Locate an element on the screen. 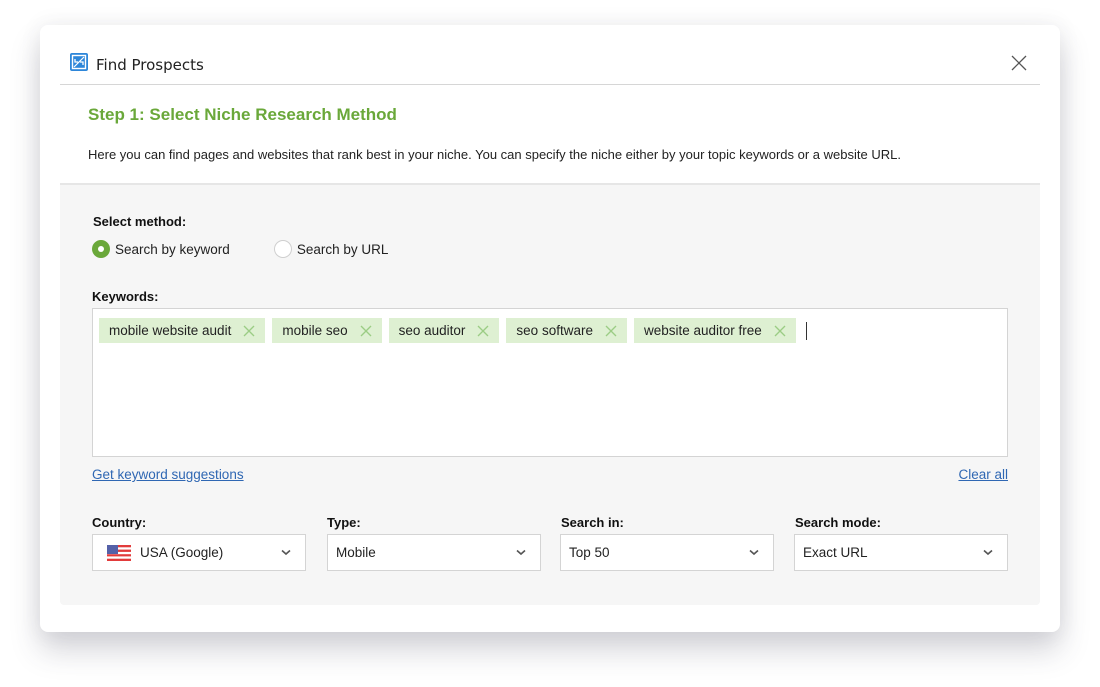 The width and height of the screenshot is (1100, 687). get-keyword-suggestions-link: Get keyword suggestions is located at coordinates (168, 474).